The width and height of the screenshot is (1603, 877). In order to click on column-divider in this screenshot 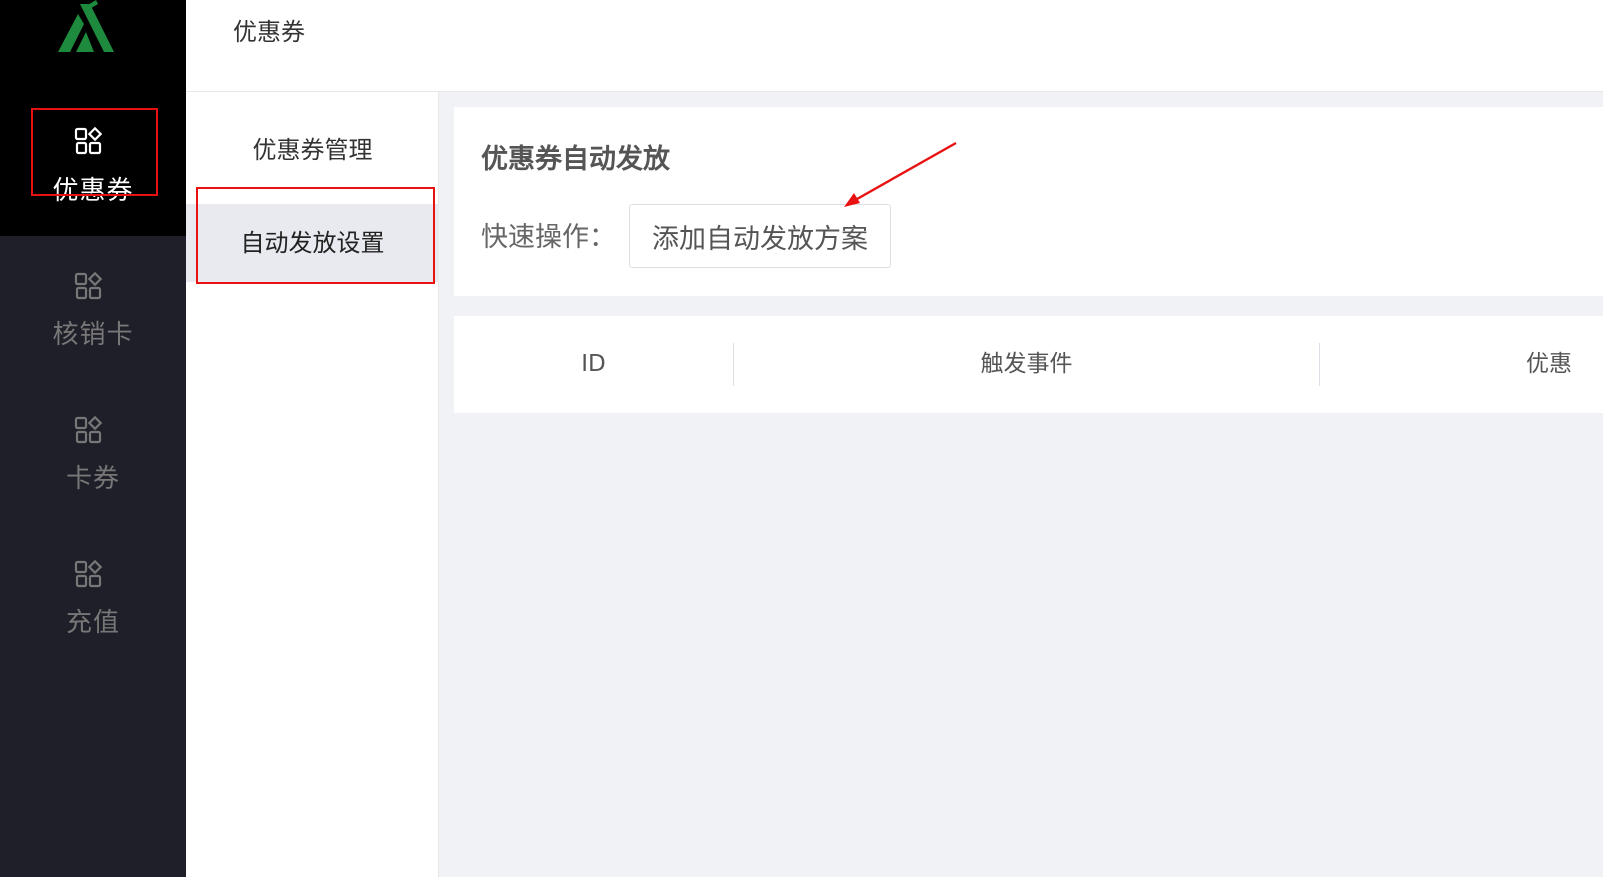, I will do `click(1319, 364)`.